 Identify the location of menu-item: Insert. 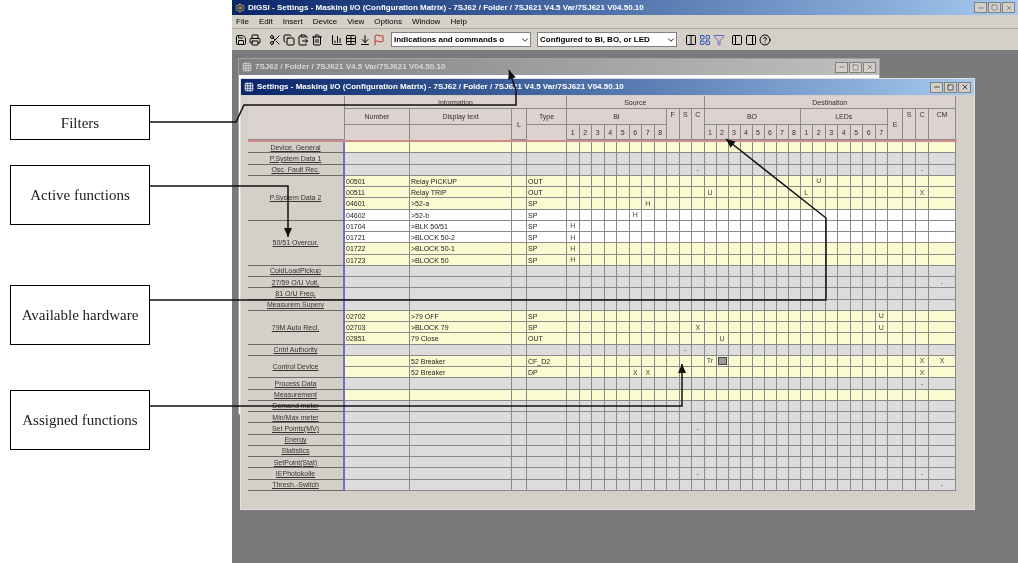
(292, 21).